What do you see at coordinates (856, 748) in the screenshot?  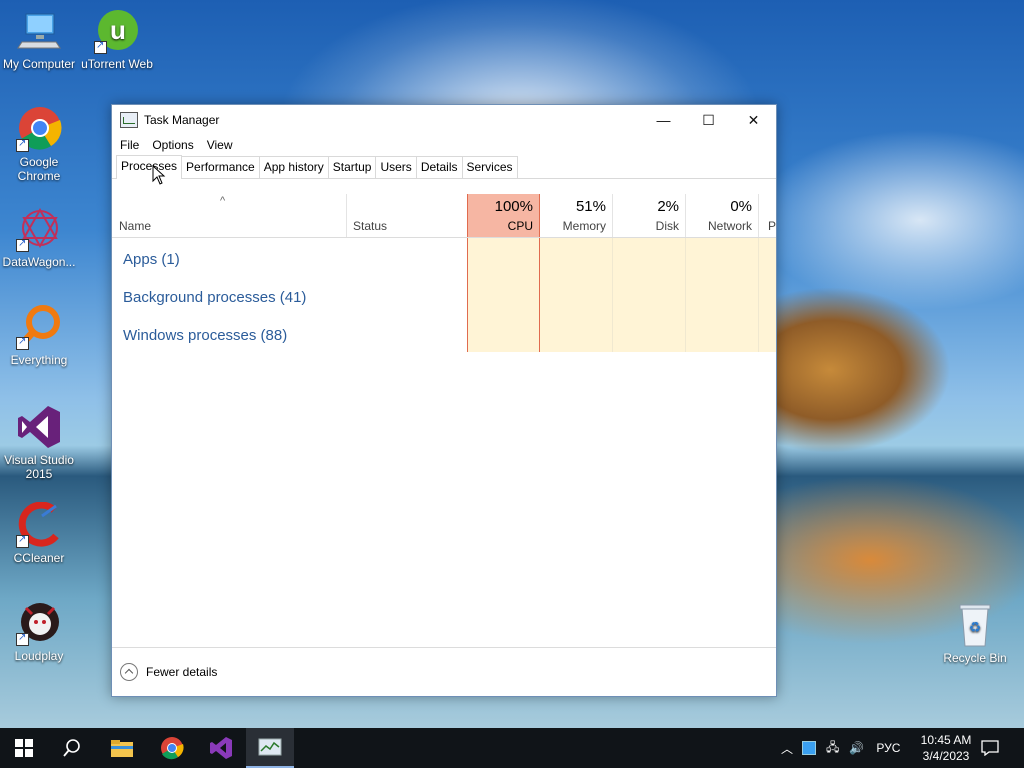 I see `volume-icon: 🔊` at bounding box center [856, 748].